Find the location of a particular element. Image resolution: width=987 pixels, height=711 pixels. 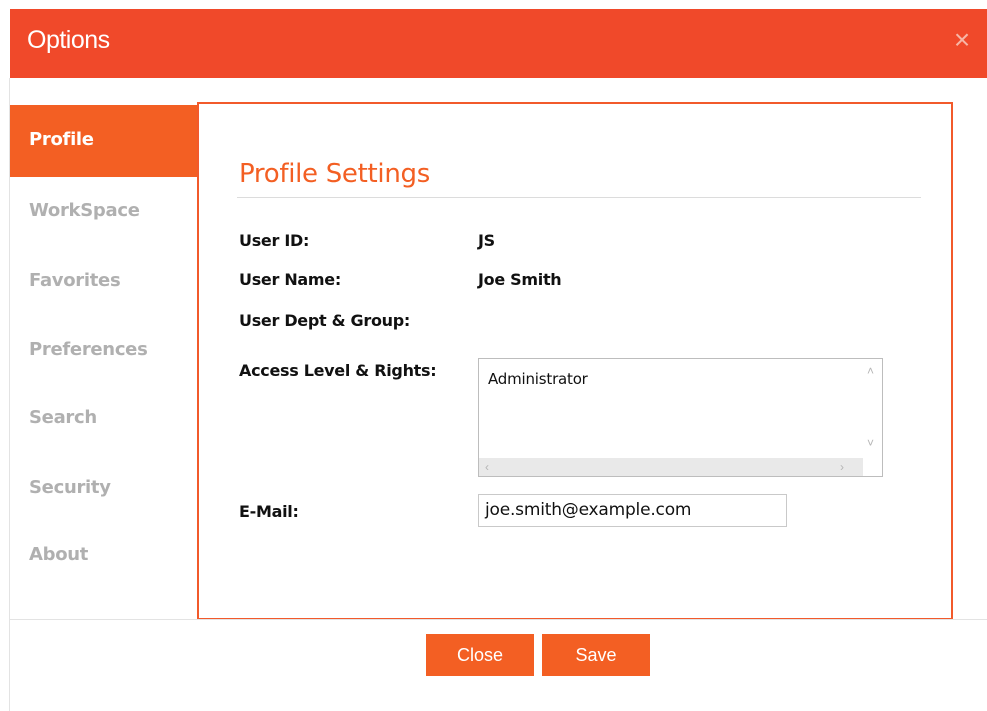

sidebar-item-label: Profile is located at coordinates (61, 139).